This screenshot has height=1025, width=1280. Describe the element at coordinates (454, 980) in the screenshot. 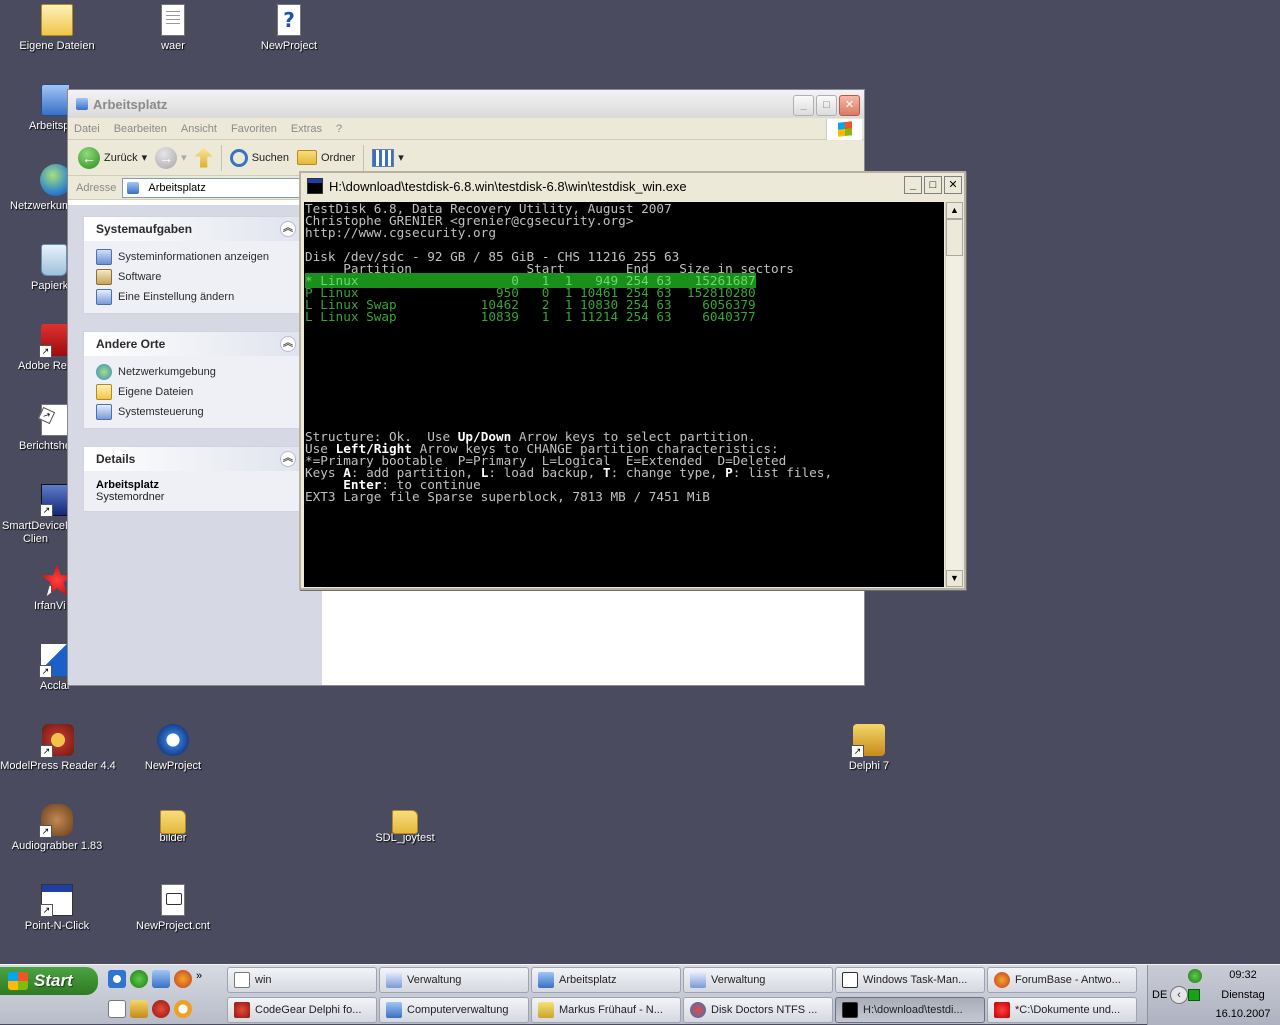

I see `task-button-verwaltung: Verwaltung` at that location.